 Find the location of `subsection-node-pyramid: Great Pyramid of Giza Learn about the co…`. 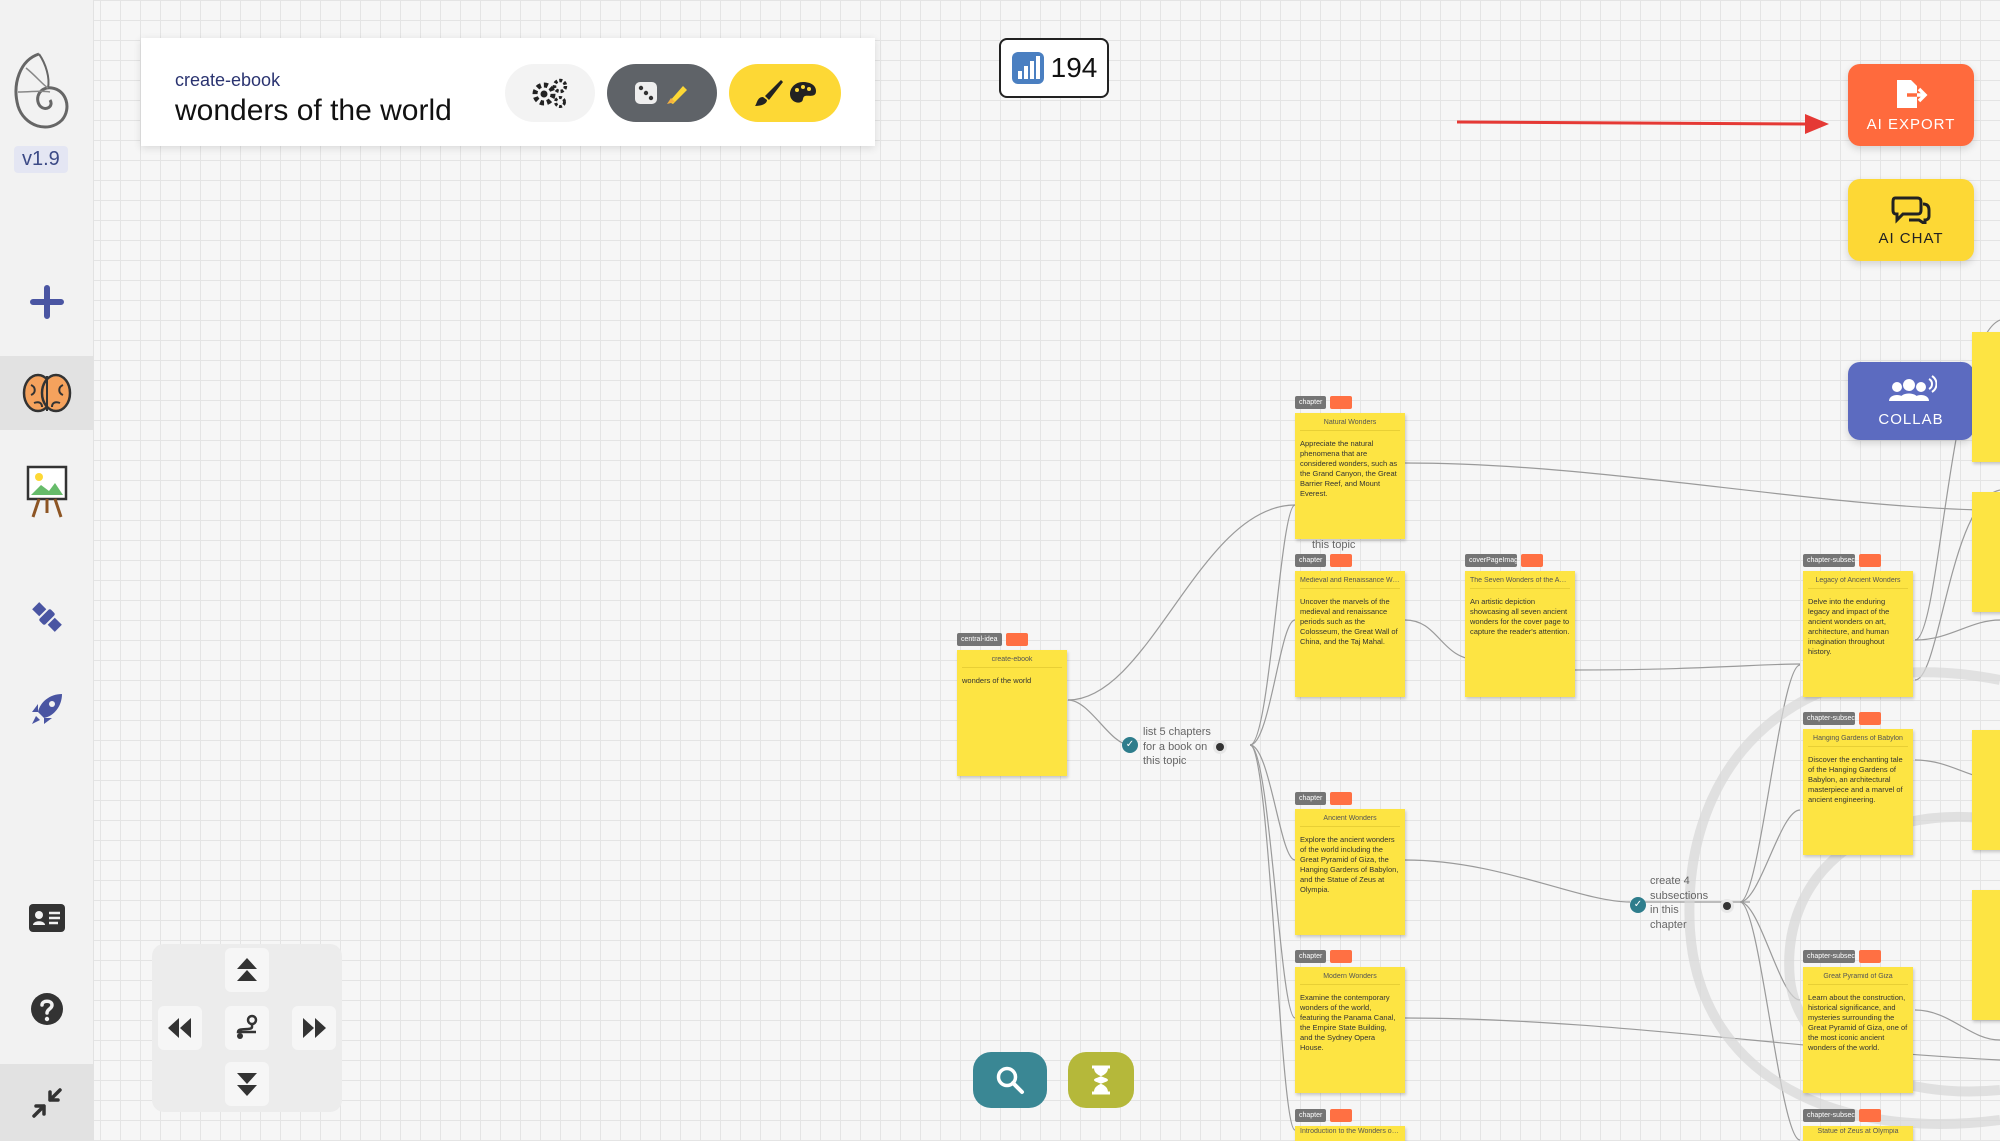

subsection-node-pyramid: Great Pyramid of Giza Learn about the co… is located at coordinates (1858, 1030).